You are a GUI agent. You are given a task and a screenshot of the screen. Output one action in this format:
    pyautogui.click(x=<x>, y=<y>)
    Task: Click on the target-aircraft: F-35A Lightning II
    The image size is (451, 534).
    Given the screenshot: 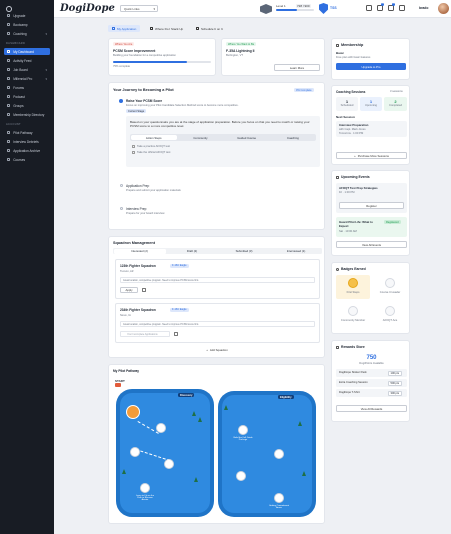 What is the action you would take?
    pyautogui.click(x=240, y=51)
    